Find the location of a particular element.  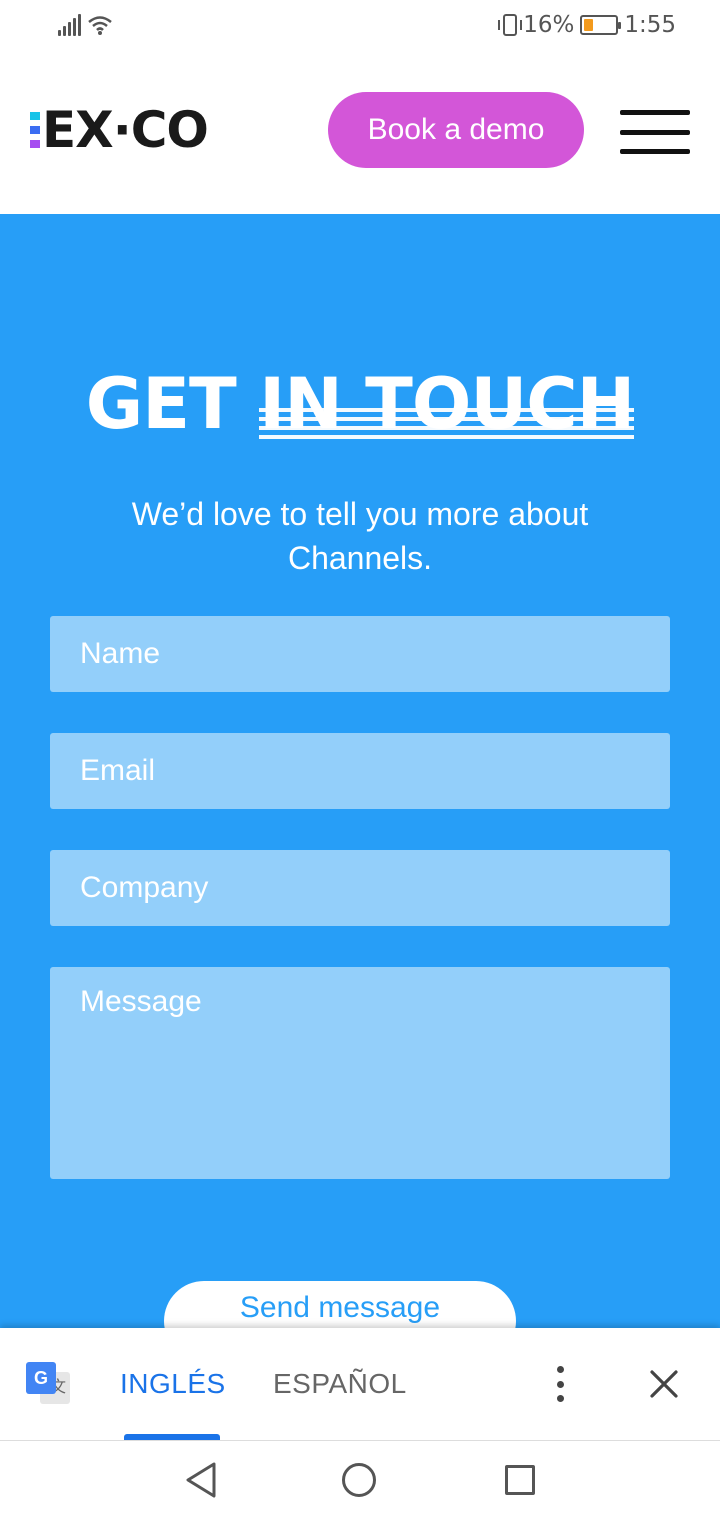

message-textarea is located at coordinates (360, 1073).